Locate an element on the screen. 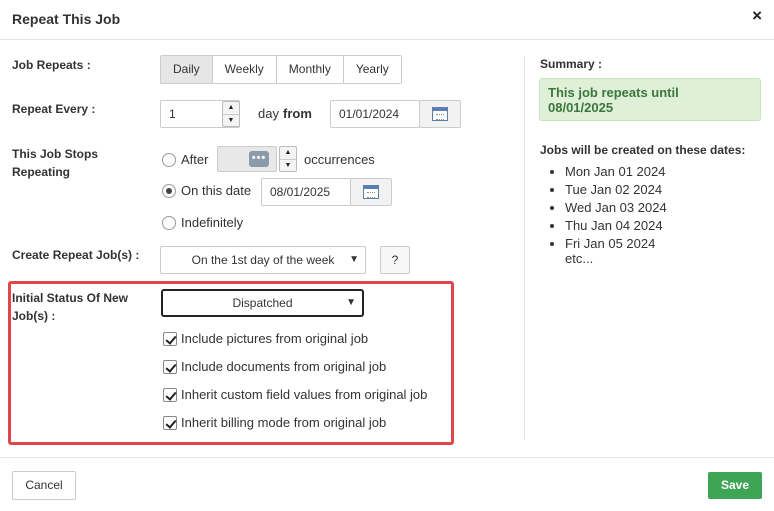 The image size is (774, 511). help-button: ? is located at coordinates (395, 260).